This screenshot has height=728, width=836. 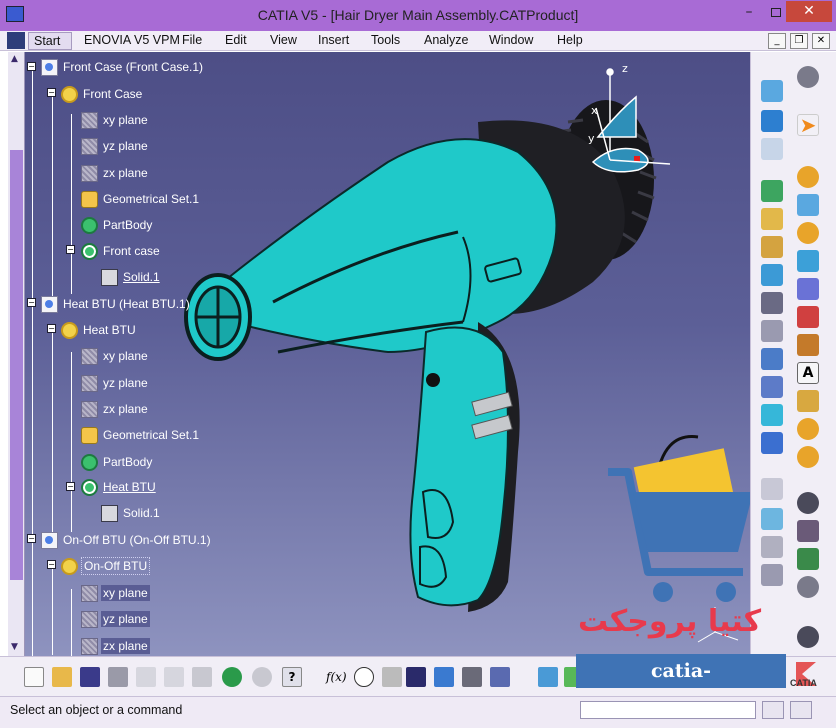 I want to click on manipulate-icon, so click(x=772, y=275).